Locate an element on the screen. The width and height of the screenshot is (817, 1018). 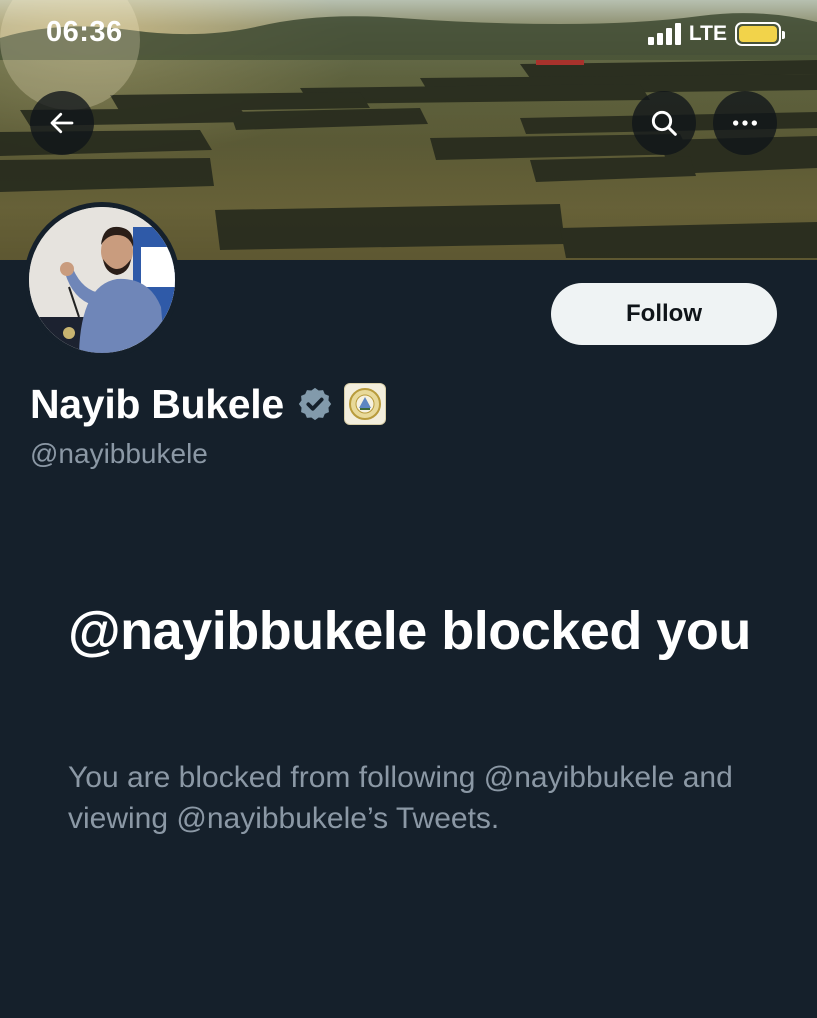
profile-name-row: Nayib Bukele is located at coordinates (208, 404).